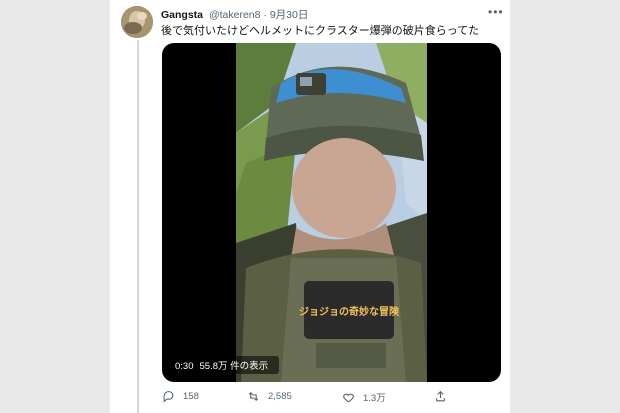 Image resolution: width=620 pixels, height=413 pixels. What do you see at coordinates (234, 366) in the screenshot?
I see `view-count: 55.8万 件の表示` at bounding box center [234, 366].